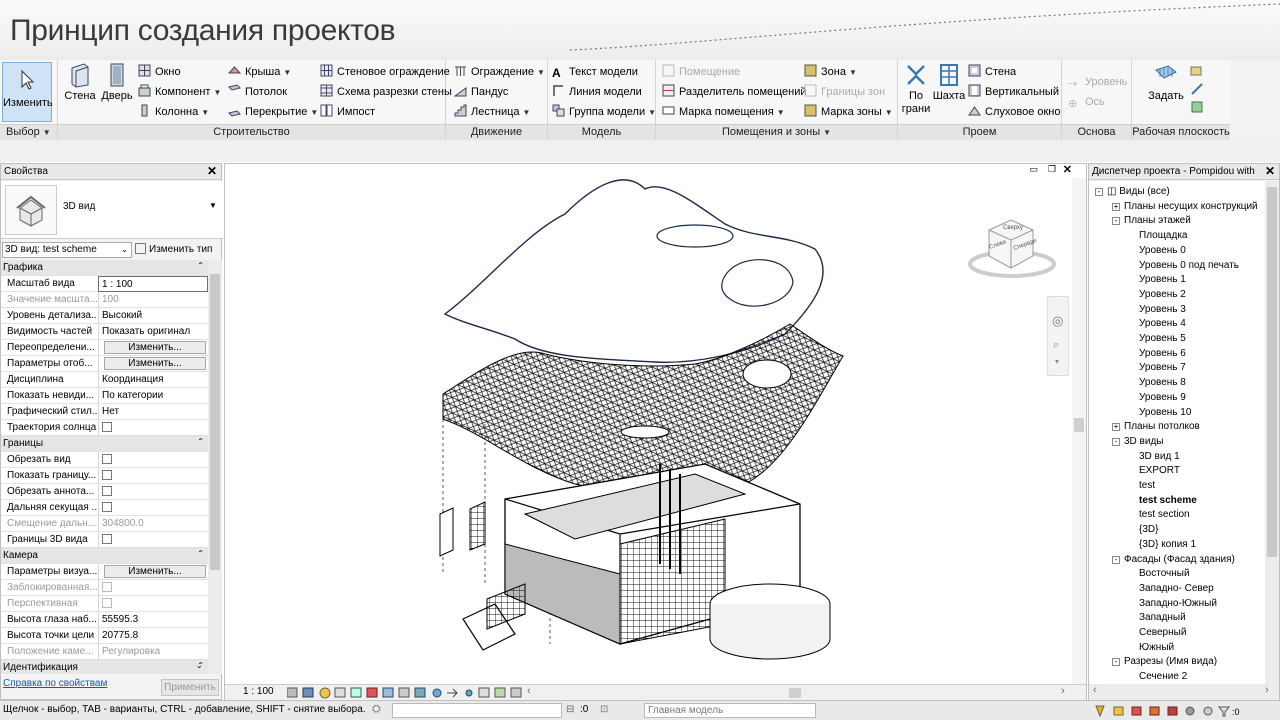 The image size is (1280, 720). I want to click on browser-view-item: Уровень 8, so click(1162, 382).